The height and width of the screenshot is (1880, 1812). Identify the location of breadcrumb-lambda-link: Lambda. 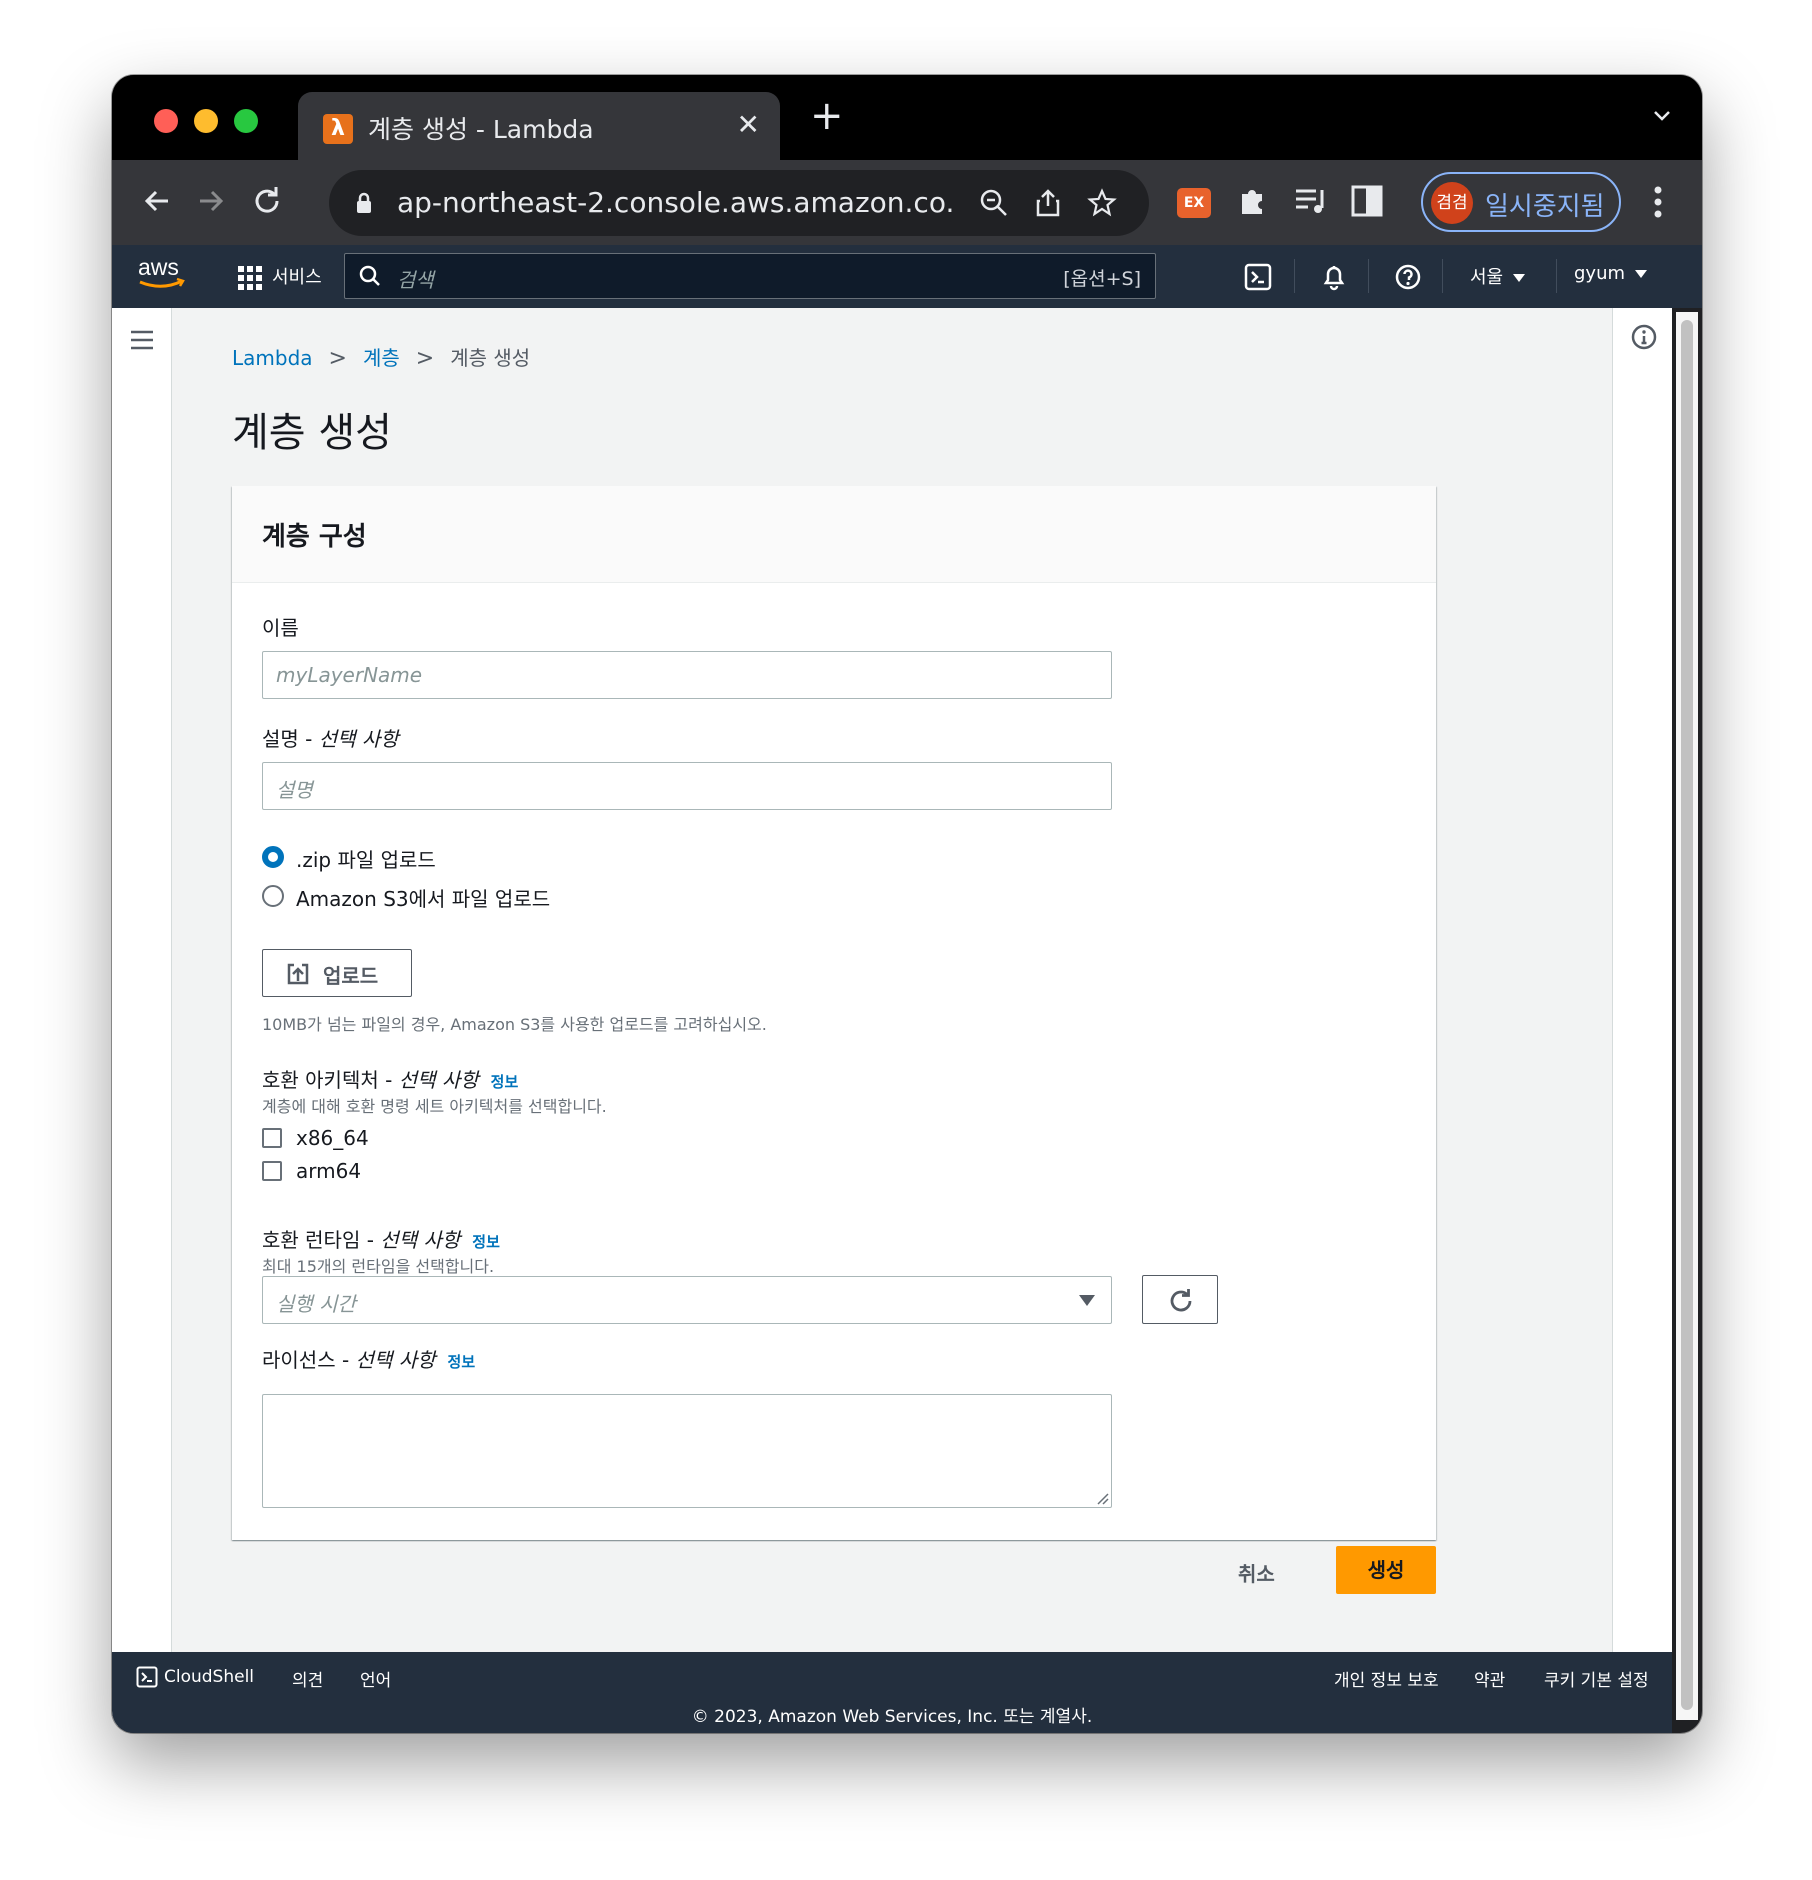
(272, 358).